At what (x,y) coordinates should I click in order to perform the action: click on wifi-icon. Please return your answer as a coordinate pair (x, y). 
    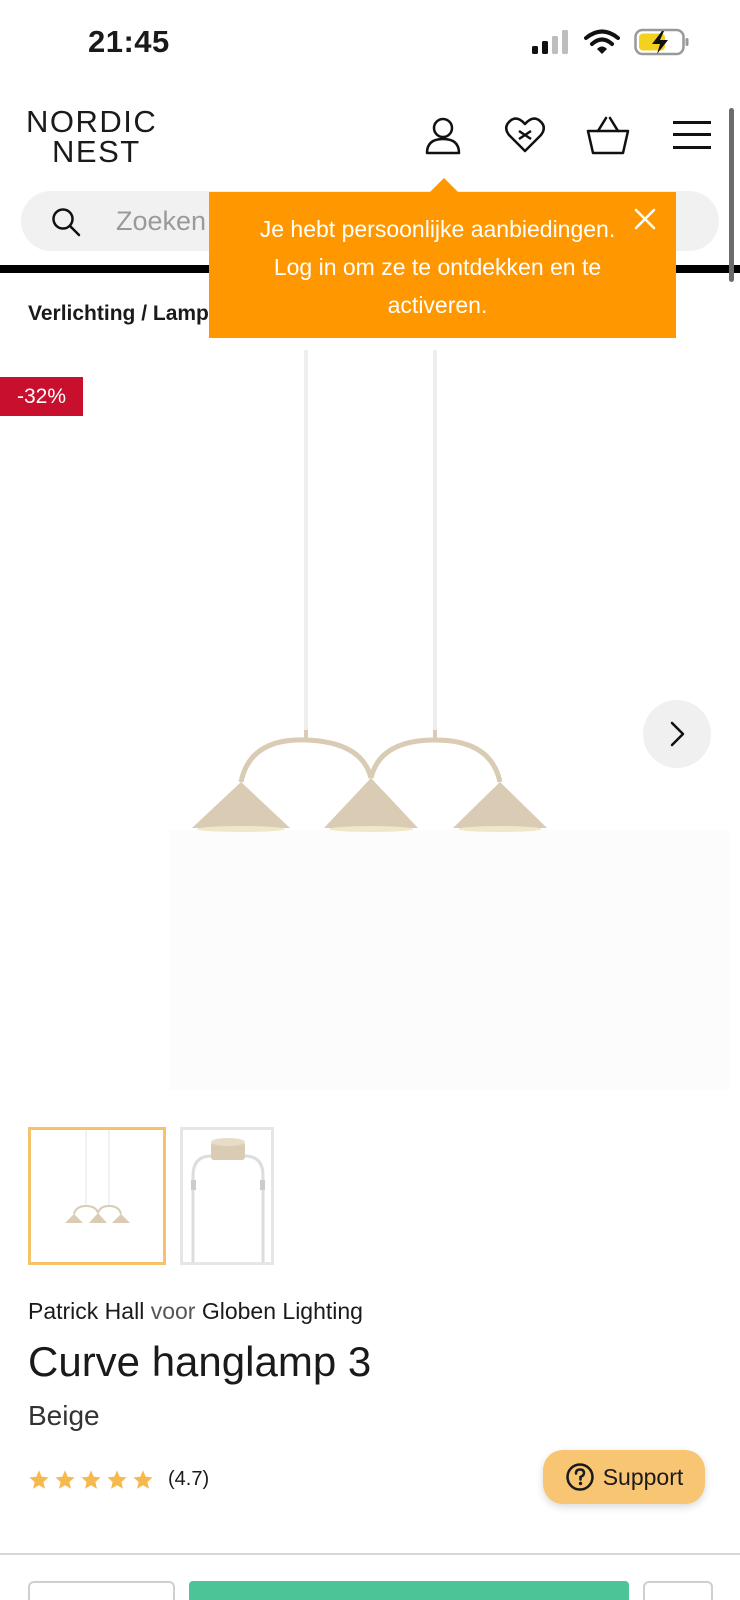
    Looking at the image, I should click on (602, 41).